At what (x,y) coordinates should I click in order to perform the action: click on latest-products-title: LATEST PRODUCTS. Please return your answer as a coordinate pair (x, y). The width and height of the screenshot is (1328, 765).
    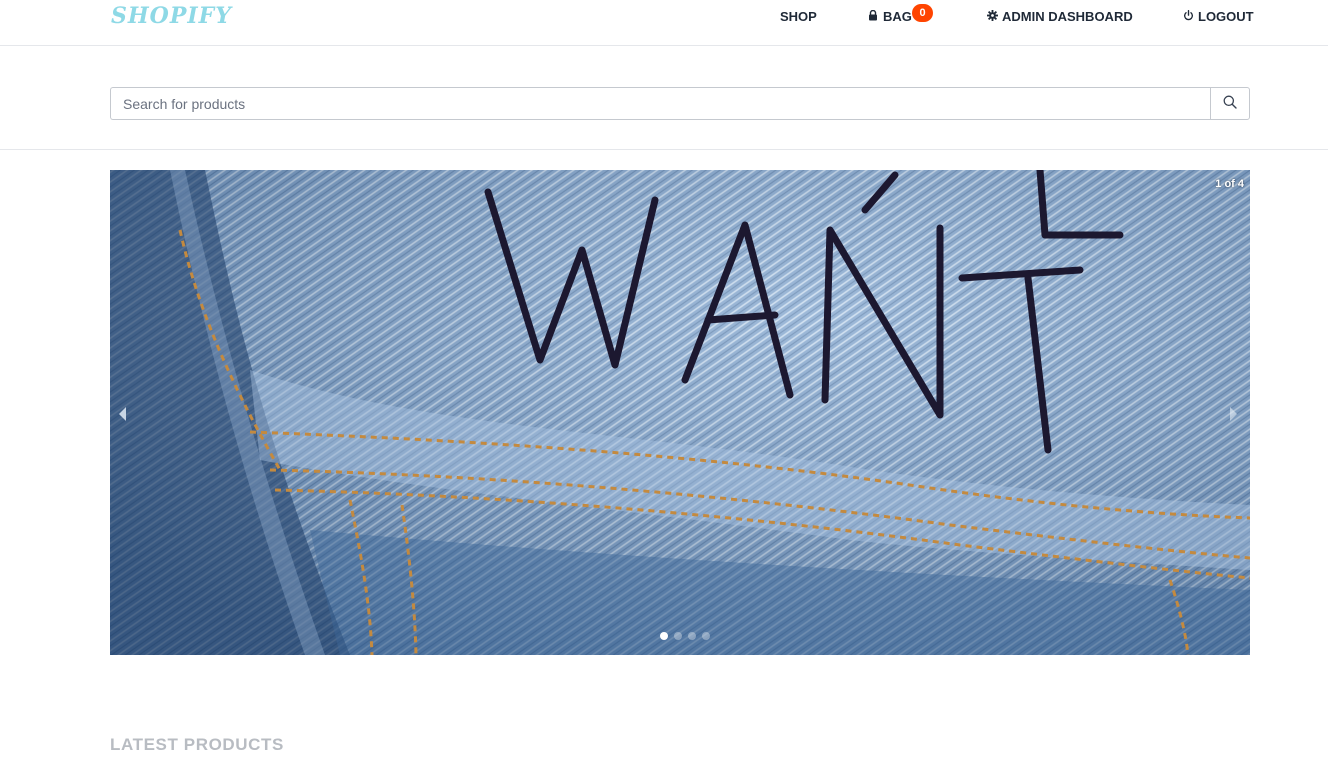
    Looking at the image, I should click on (197, 744).